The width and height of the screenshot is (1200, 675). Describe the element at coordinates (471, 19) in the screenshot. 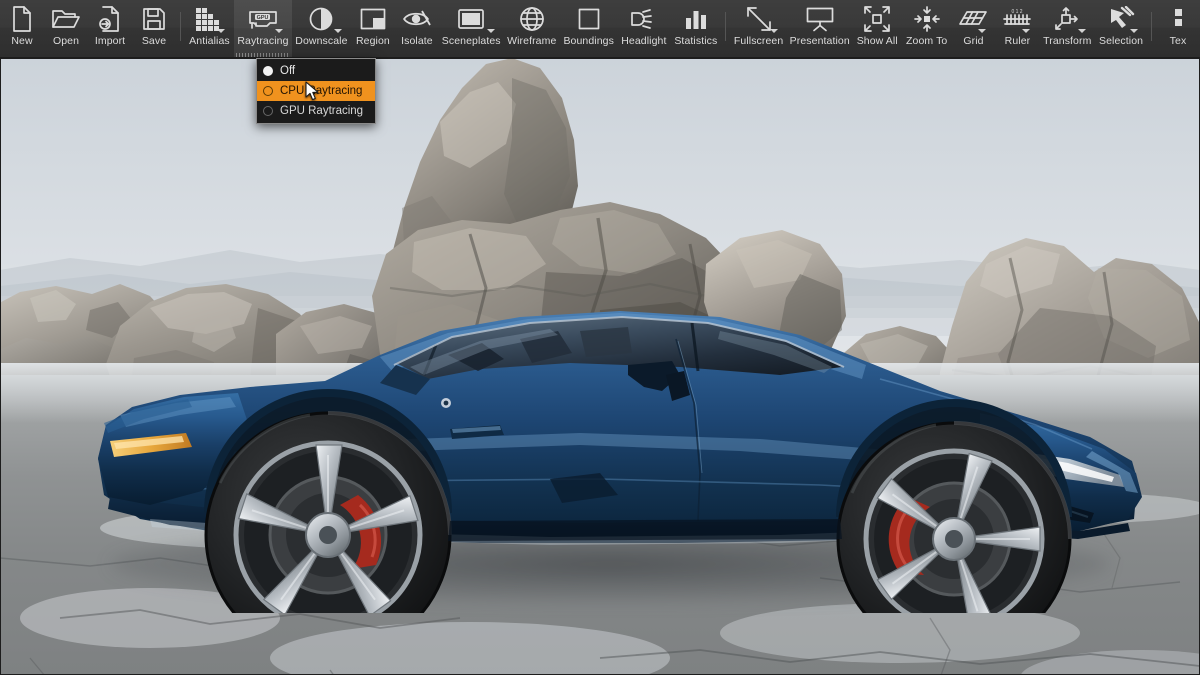

I see `sceneplate-icon` at that location.